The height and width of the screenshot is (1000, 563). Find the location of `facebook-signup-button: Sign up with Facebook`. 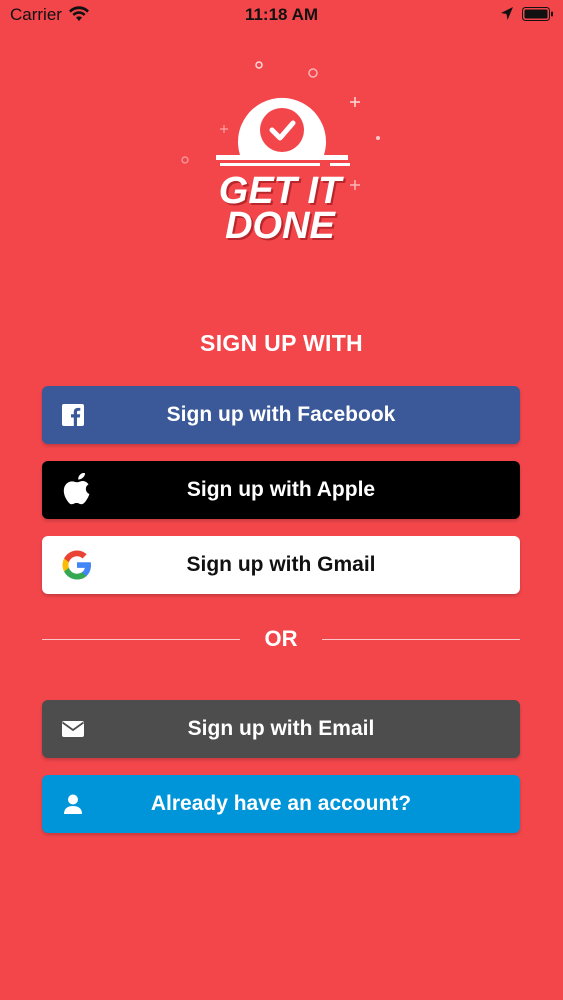

facebook-signup-button: Sign up with Facebook is located at coordinates (281, 415).